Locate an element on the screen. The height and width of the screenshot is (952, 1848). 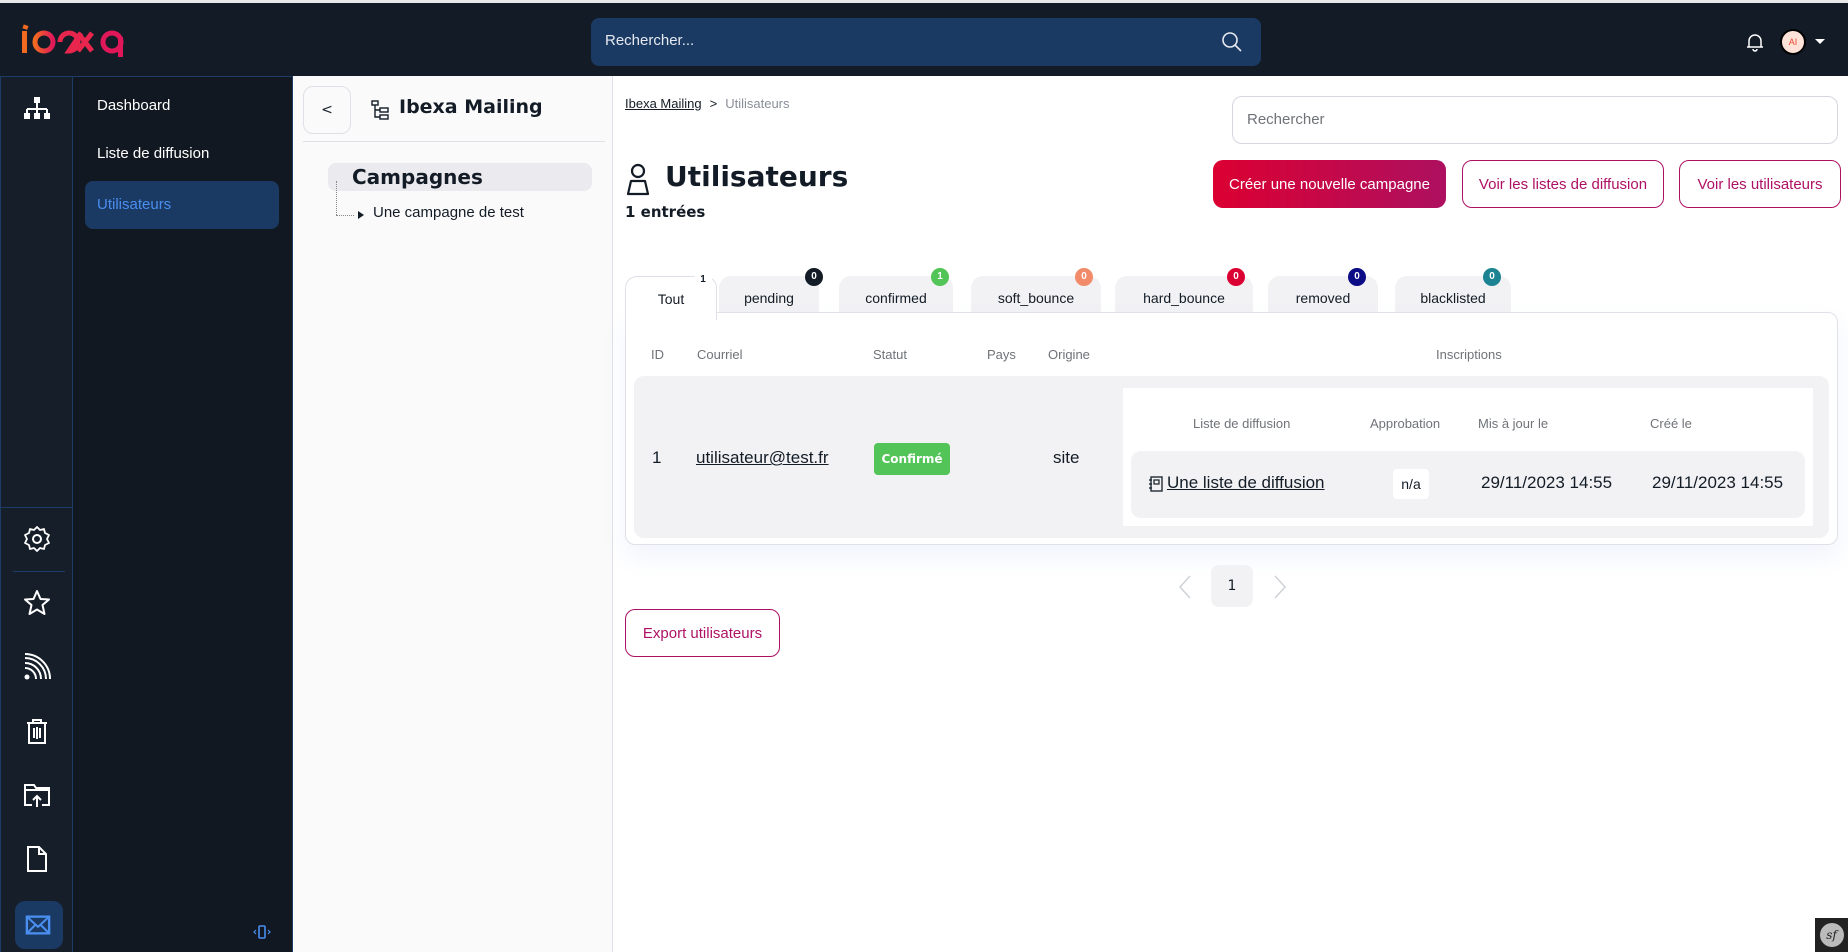
column-header-origin: Origine is located at coordinates (1069, 354).